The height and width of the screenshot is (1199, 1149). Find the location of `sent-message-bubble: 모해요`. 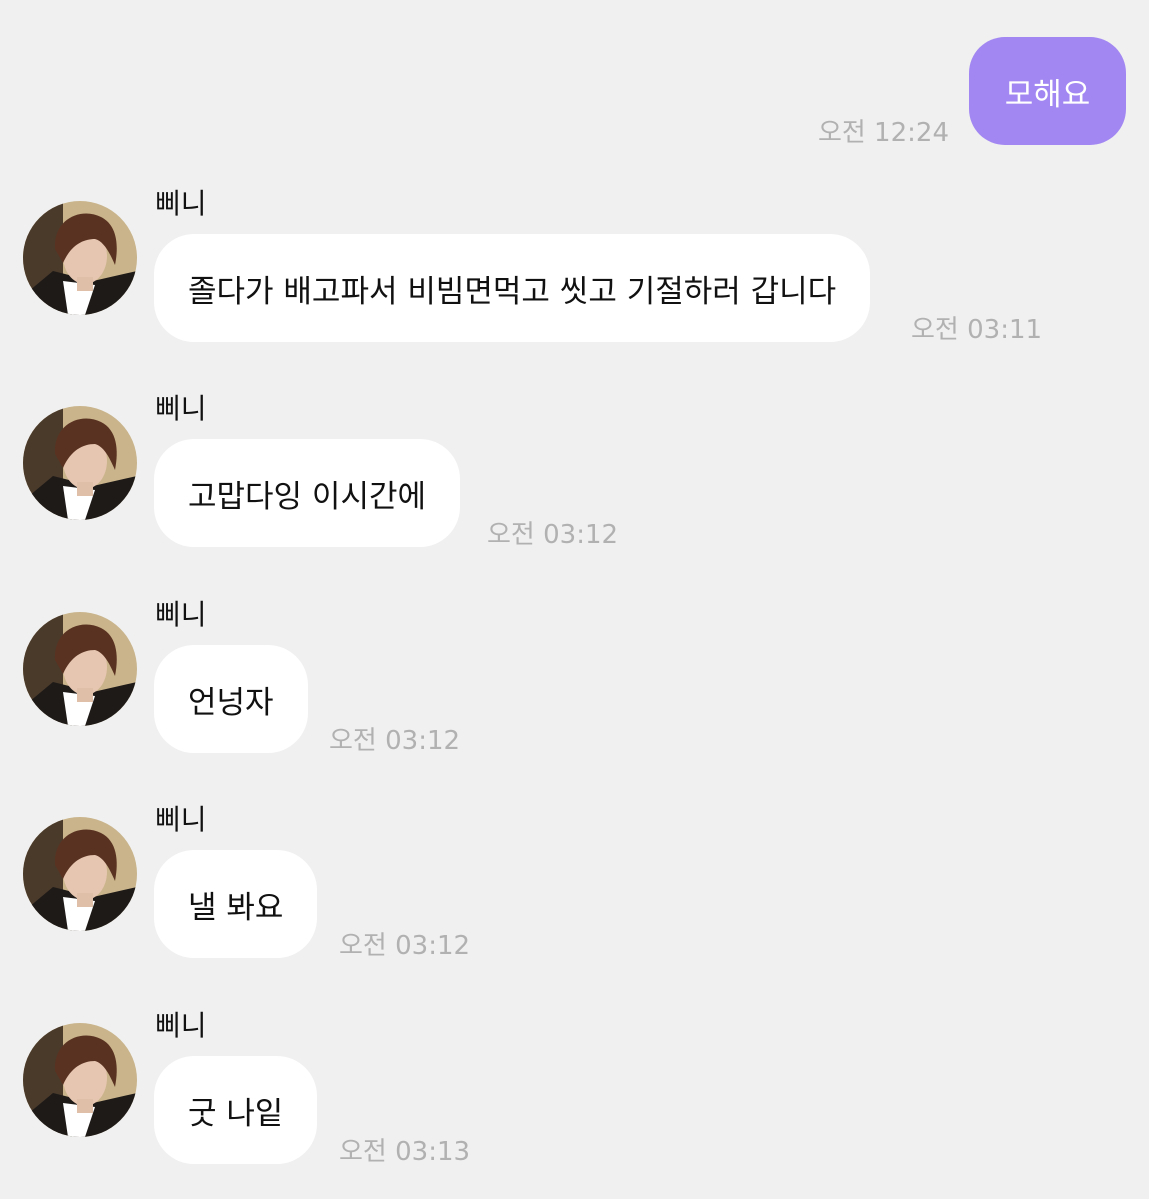

sent-message-bubble: 모해요 is located at coordinates (1047, 91).